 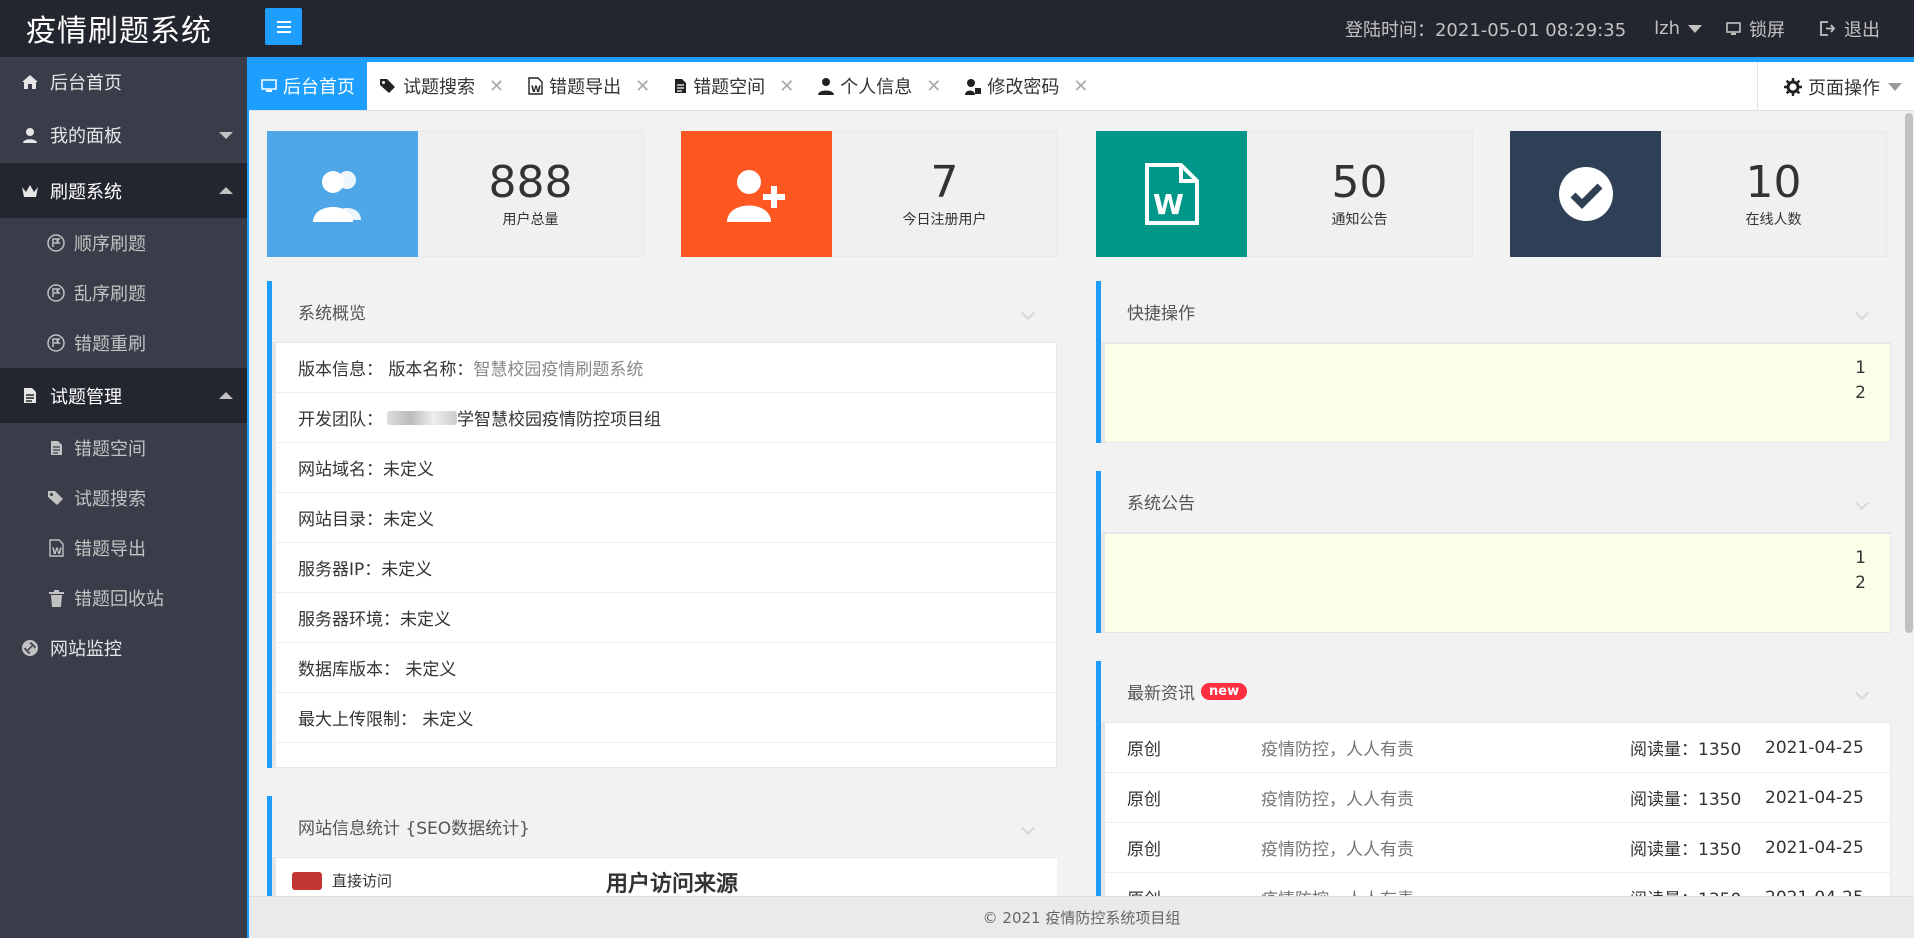 What do you see at coordinates (307, 881) in the screenshot?
I see `legend-swatch` at bounding box center [307, 881].